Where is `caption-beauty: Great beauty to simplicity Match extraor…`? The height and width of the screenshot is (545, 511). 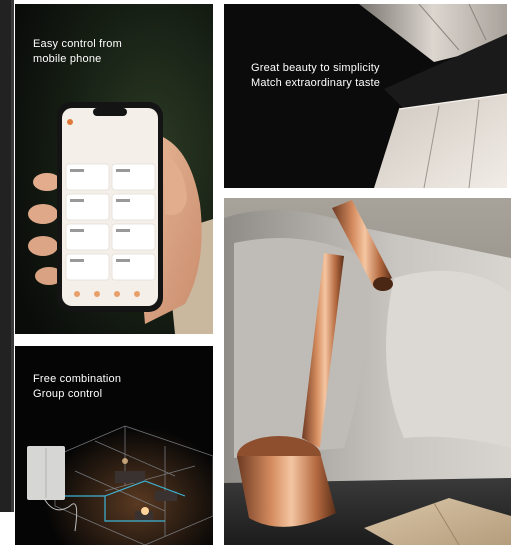 caption-beauty: Great beauty to simplicity Match extraor… is located at coordinates (315, 76).